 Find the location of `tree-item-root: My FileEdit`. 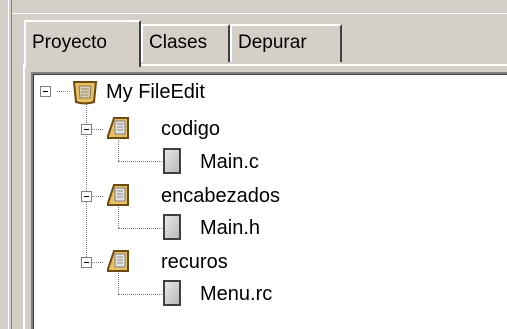

tree-item-root: My FileEdit is located at coordinates (155, 92).